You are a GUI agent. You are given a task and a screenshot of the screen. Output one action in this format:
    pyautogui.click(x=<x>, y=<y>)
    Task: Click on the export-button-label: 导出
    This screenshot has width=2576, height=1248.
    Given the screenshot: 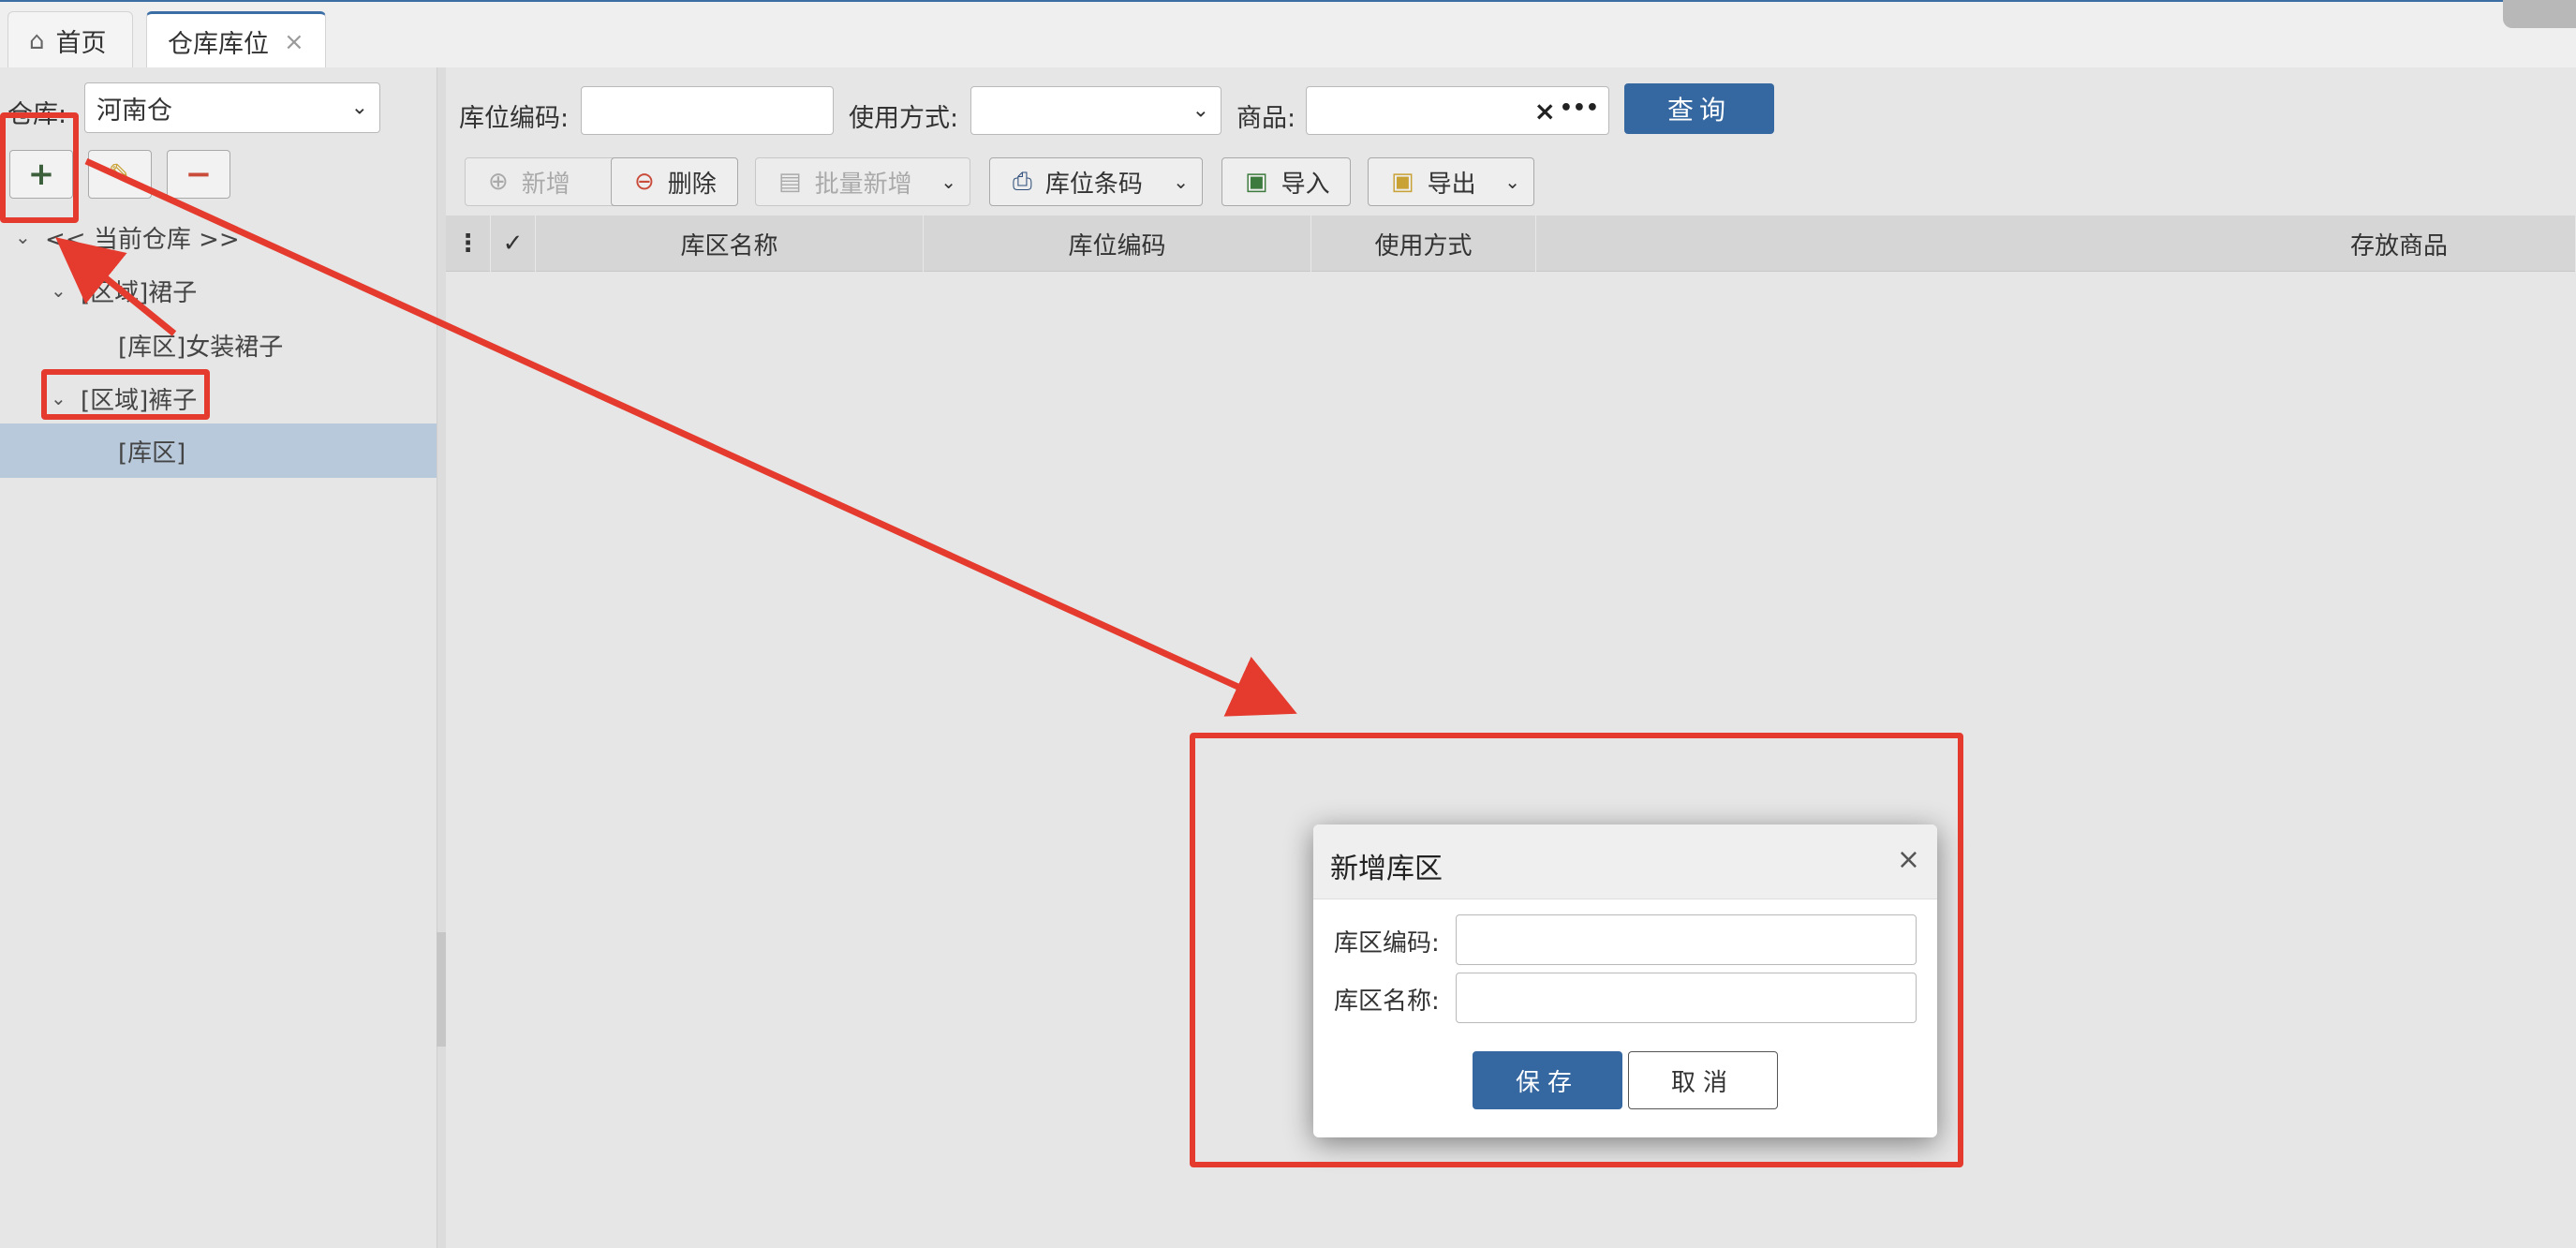 What is the action you would take?
    pyautogui.click(x=1452, y=184)
    